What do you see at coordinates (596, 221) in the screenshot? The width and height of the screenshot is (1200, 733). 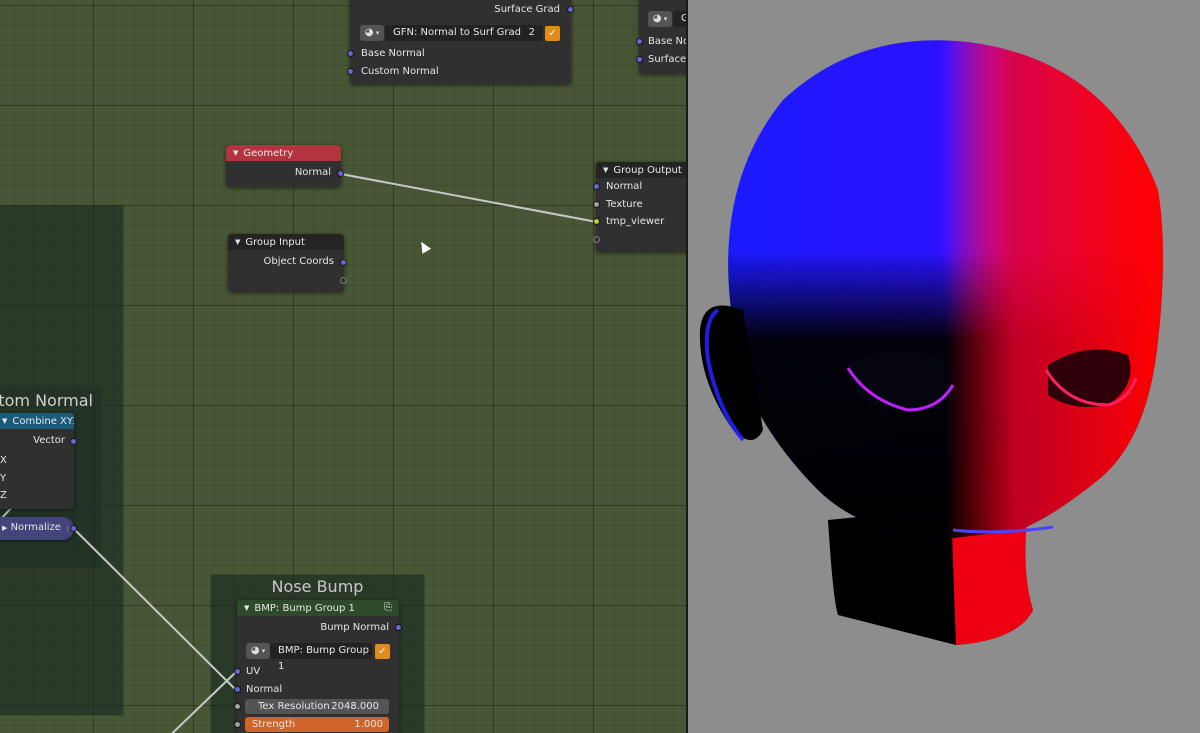 I see `socket-tmp-viewer-input` at bounding box center [596, 221].